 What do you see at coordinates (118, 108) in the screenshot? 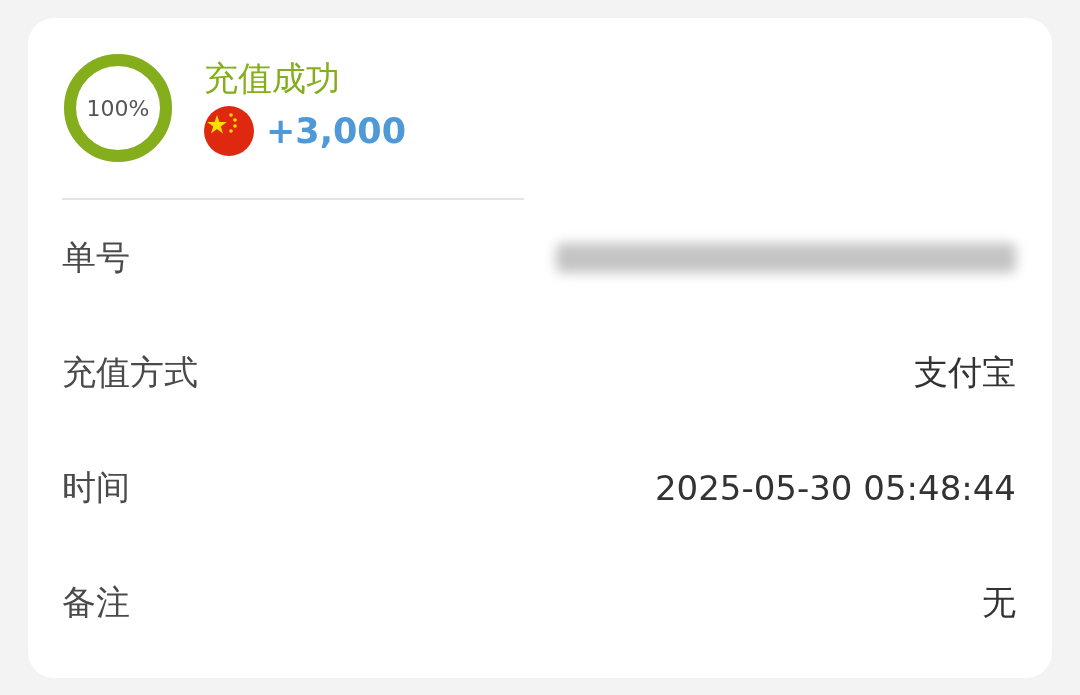
I see `progress-label: 100%` at bounding box center [118, 108].